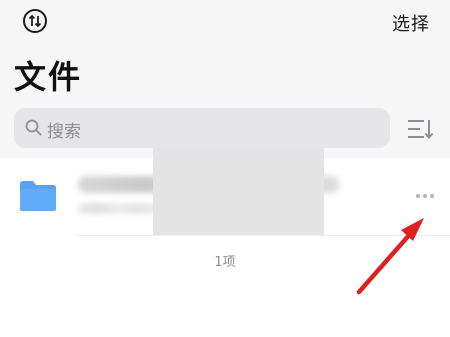 The height and width of the screenshot is (337, 450). What do you see at coordinates (64, 132) in the screenshot?
I see `search-placeholder: 搜索` at bounding box center [64, 132].